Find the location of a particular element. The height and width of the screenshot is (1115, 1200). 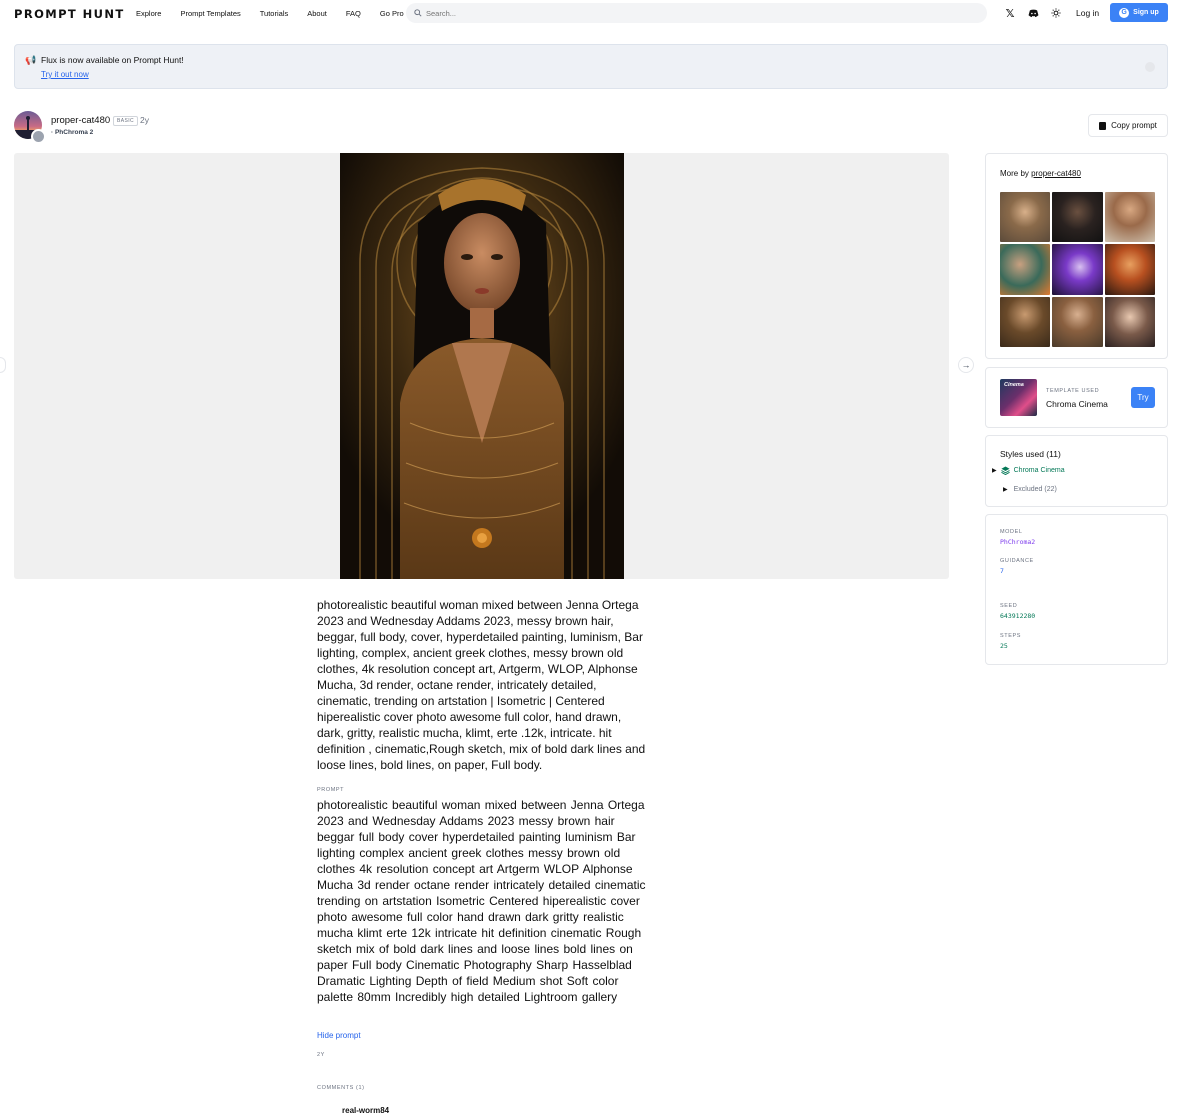

banner-message: Flux is now available on Prompt Hunt! is located at coordinates (112, 60).